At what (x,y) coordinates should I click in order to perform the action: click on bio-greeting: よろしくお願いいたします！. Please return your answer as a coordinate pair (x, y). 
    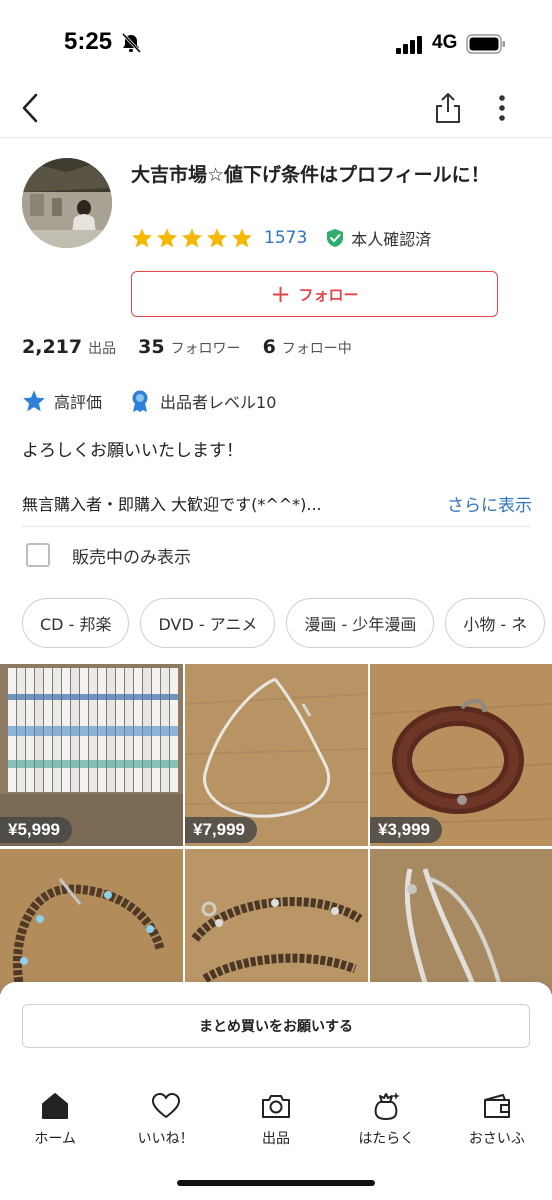
    Looking at the image, I should click on (132, 451).